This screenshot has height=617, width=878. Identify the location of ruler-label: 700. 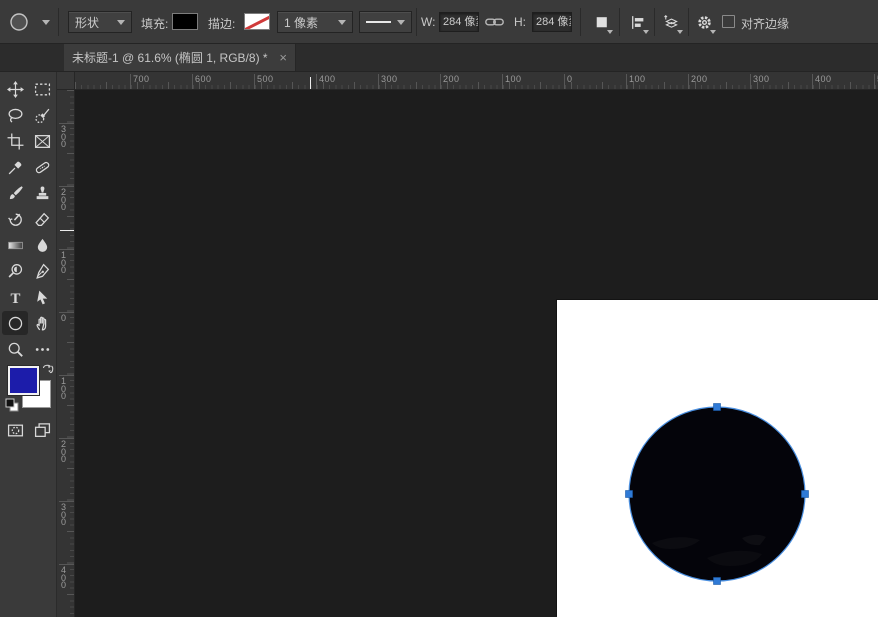
(141, 79).